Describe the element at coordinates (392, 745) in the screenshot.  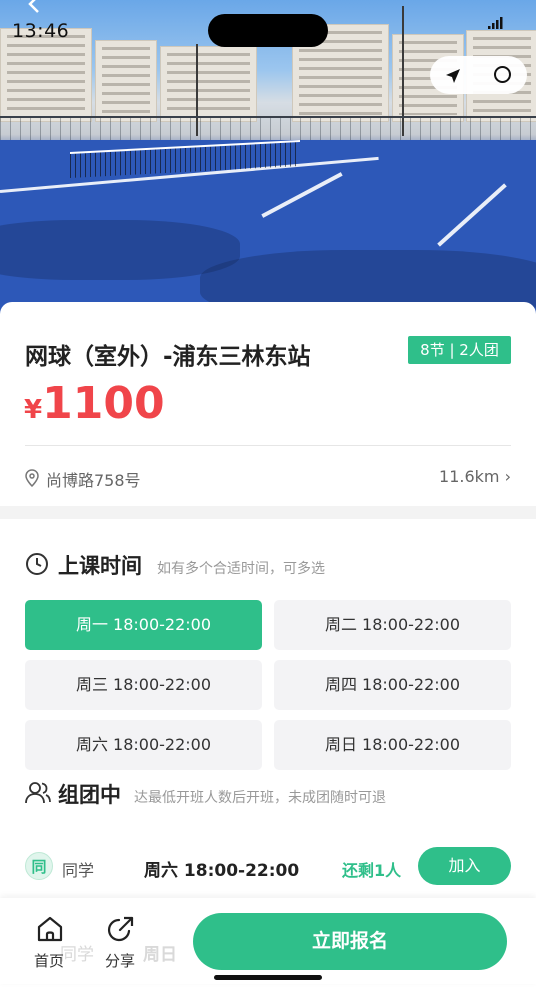
I see `time-slot-sun: 周日 18:00-22:00` at that location.